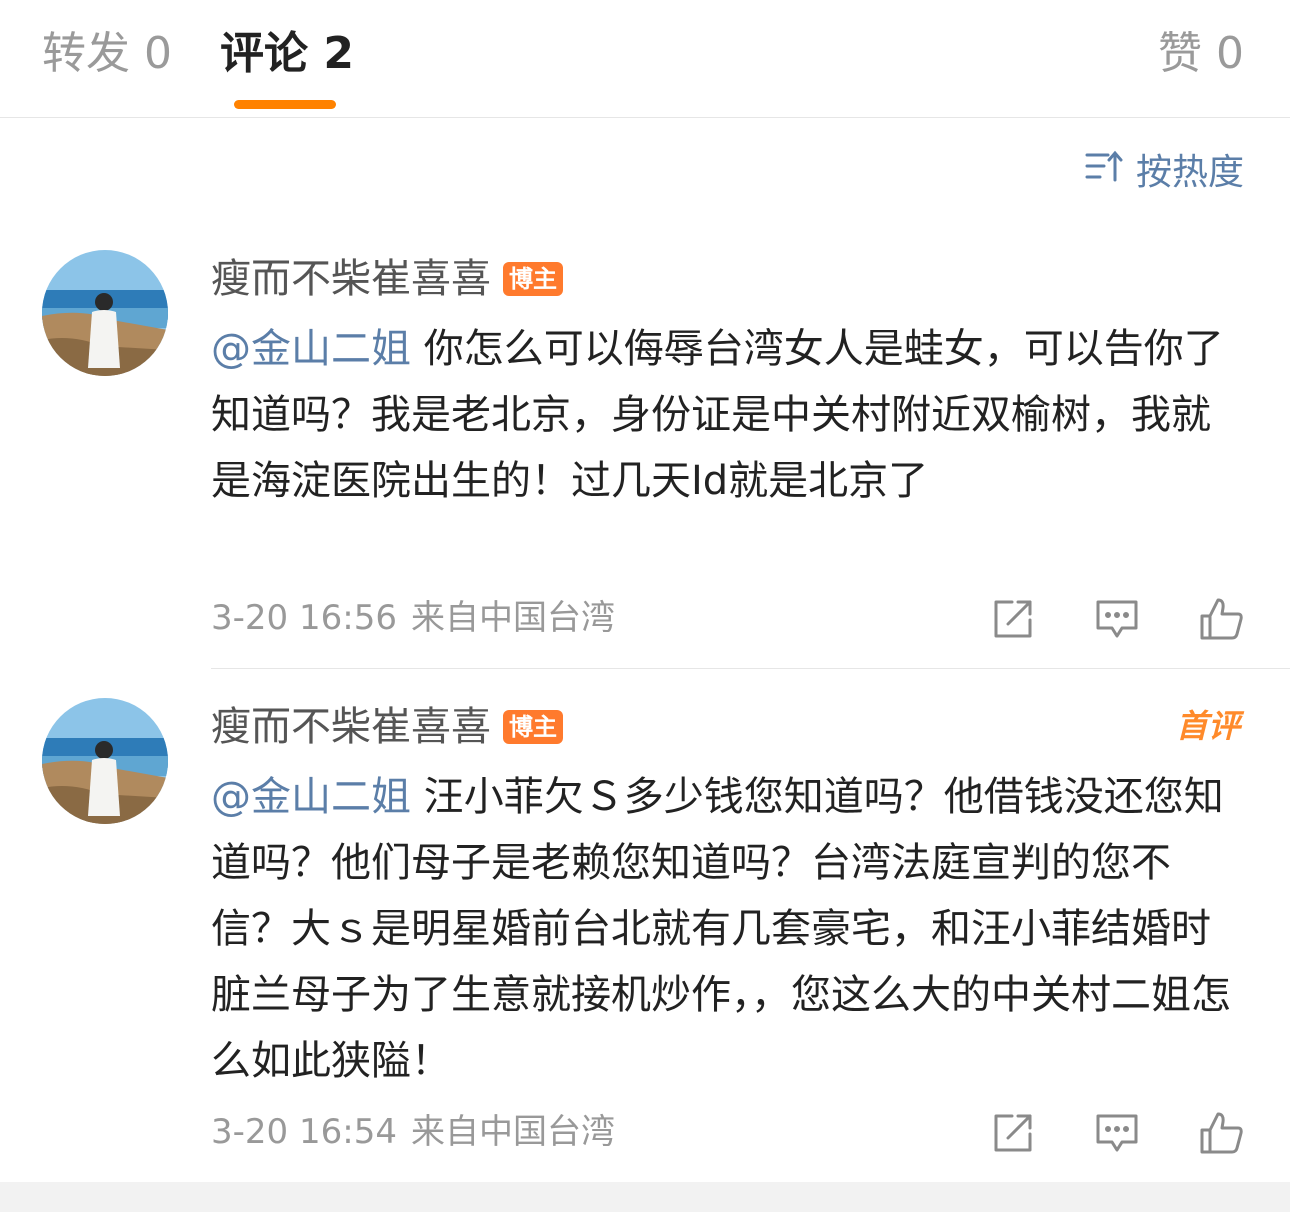 The height and width of the screenshot is (1212, 1290). I want to click on comment-meta: 3-20 16:56 来自中国台湾, so click(413, 618).